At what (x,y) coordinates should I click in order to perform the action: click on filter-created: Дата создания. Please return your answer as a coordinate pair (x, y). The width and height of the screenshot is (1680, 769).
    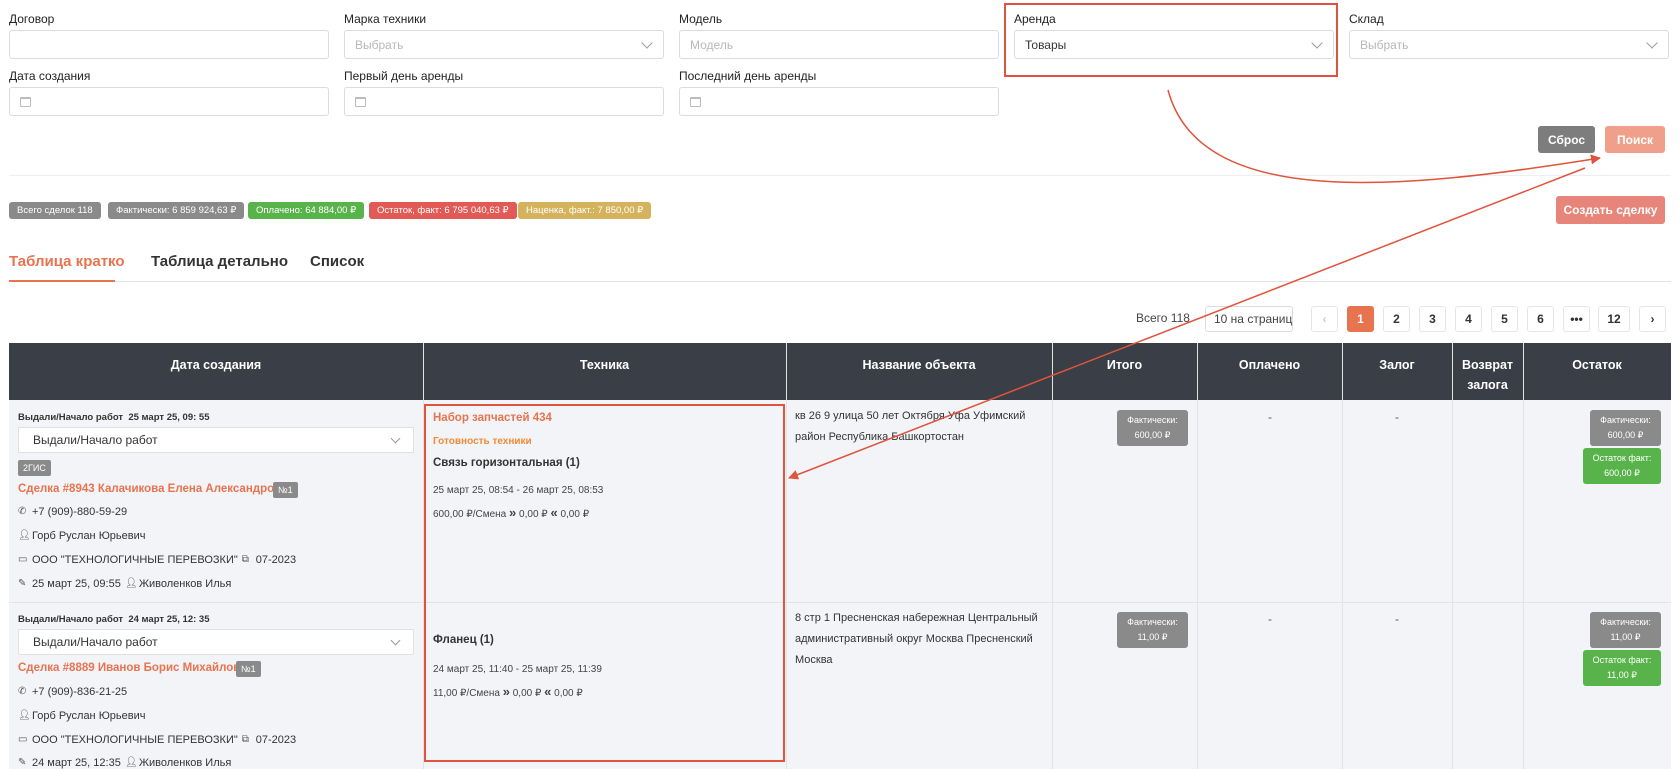
    Looking at the image, I should click on (169, 92).